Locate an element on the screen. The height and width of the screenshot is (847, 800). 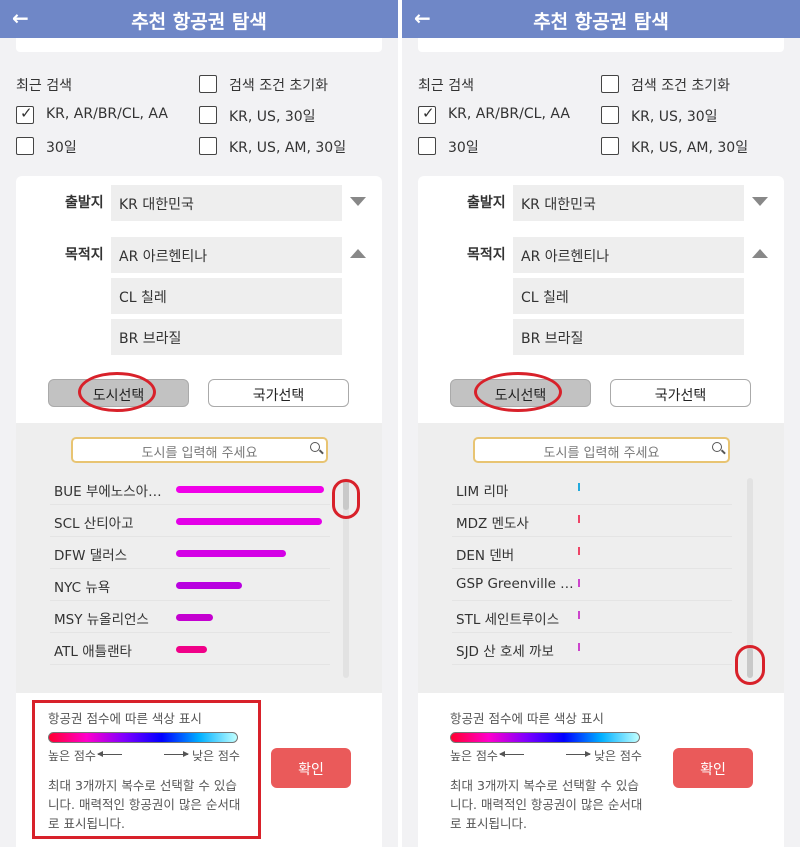
city-list-item: SJD 산 호세 까보 is located at coordinates (592, 650).